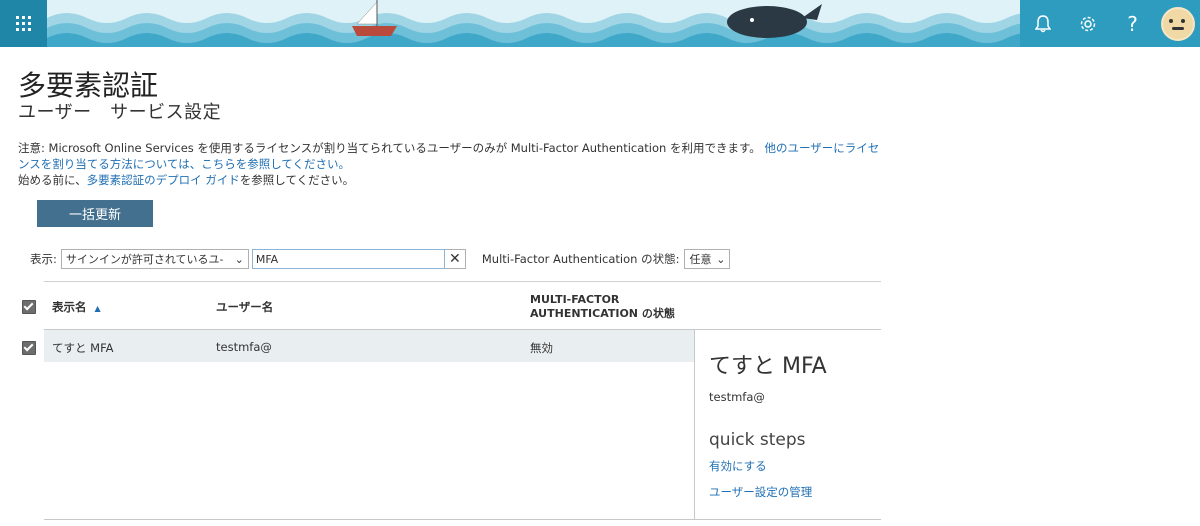 This screenshot has width=1200, height=526. What do you see at coordinates (29, 348) in the screenshot?
I see `row-checkbox` at bounding box center [29, 348].